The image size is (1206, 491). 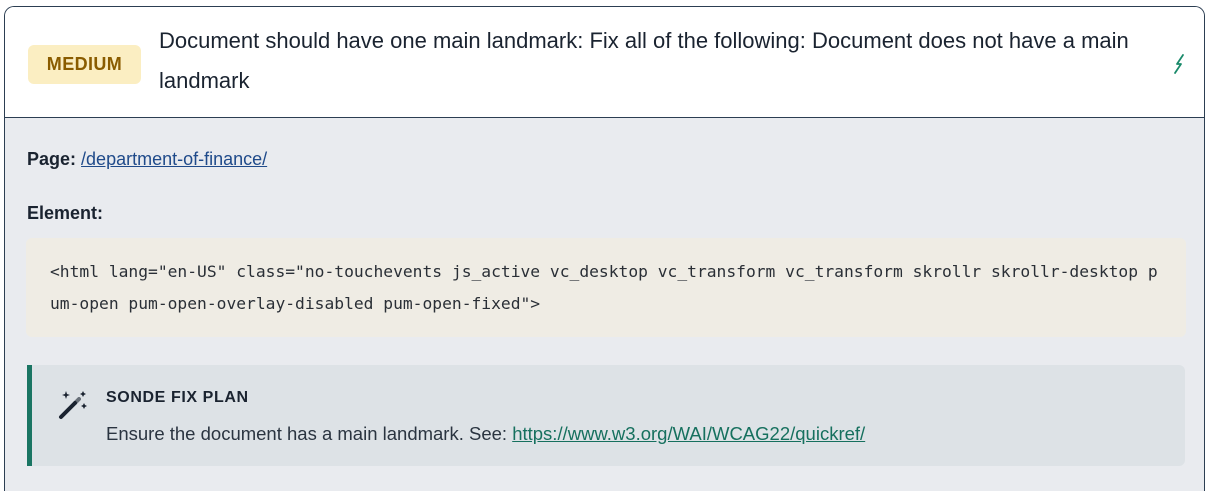 I want to click on page-row: Page: /department-of-finance/, so click(x=147, y=159).